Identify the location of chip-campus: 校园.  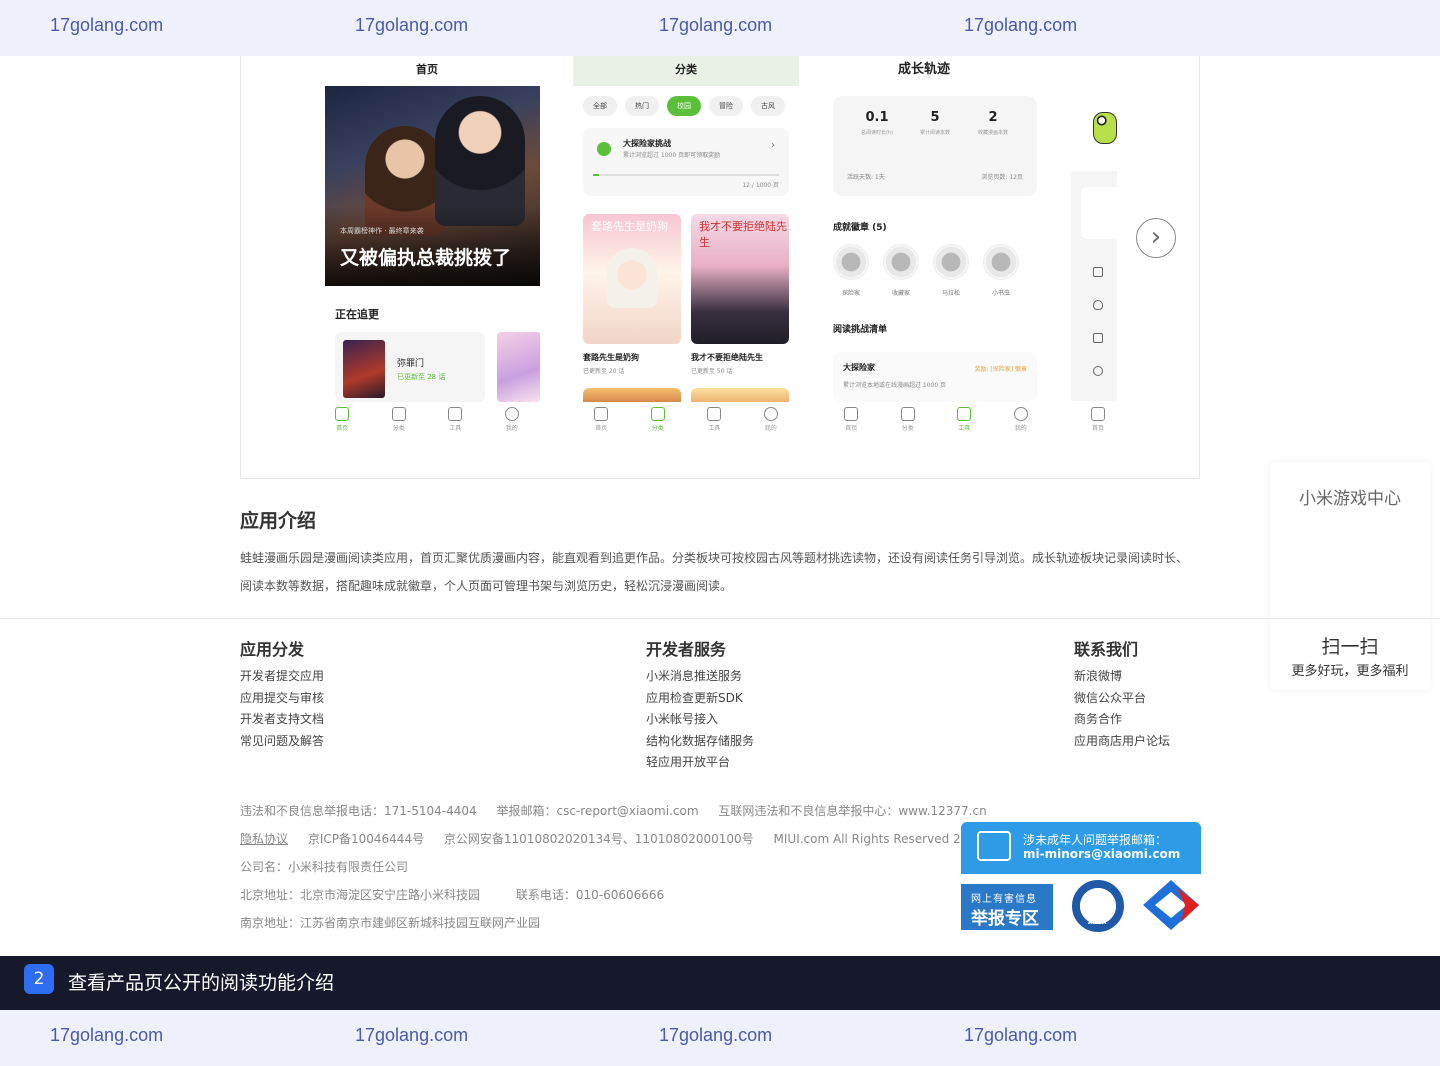
(684, 106).